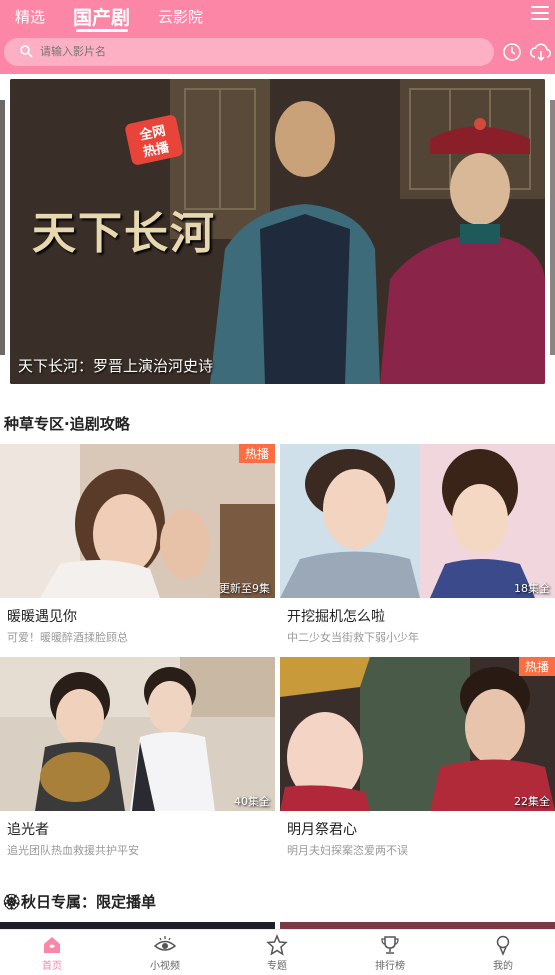 Image resolution: width=555 pixels, height=975 pixels. What do you see at coordinates (336, 616) in the screenshot?
I see `drama-title: 开挖掘机怎么啦` at bounding box center [336, 616].